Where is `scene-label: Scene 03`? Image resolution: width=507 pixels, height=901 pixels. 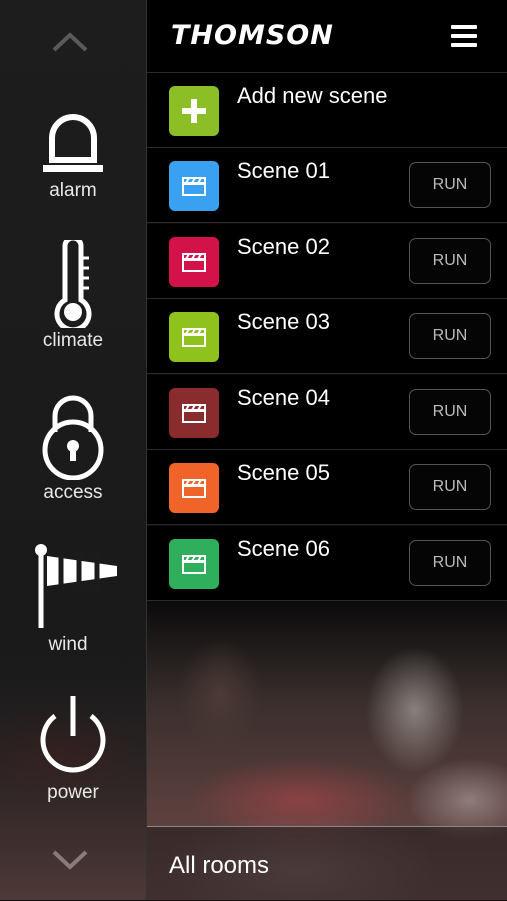
scene-label: Scene 03 is located at coordinates (283, 321).